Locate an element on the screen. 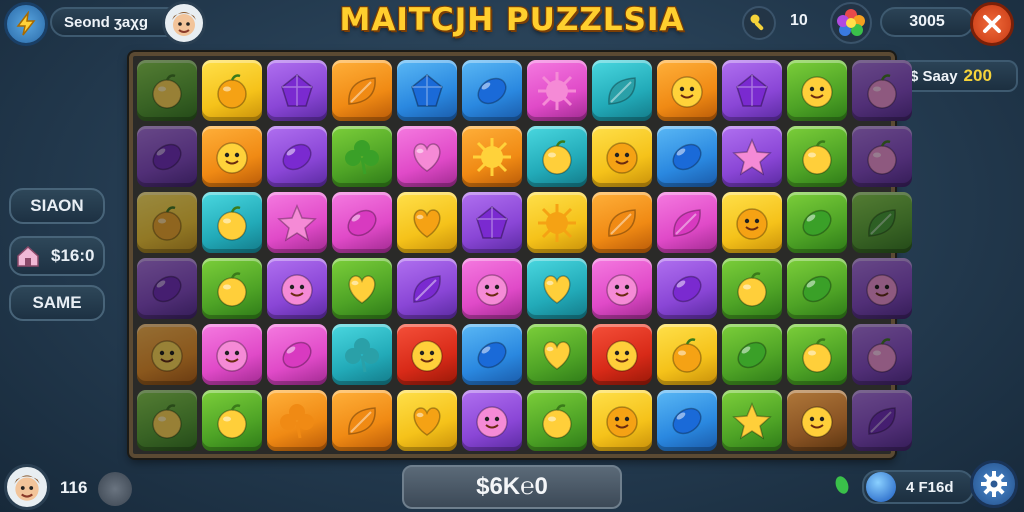  heart-icon is located at coordinates (427, 421).